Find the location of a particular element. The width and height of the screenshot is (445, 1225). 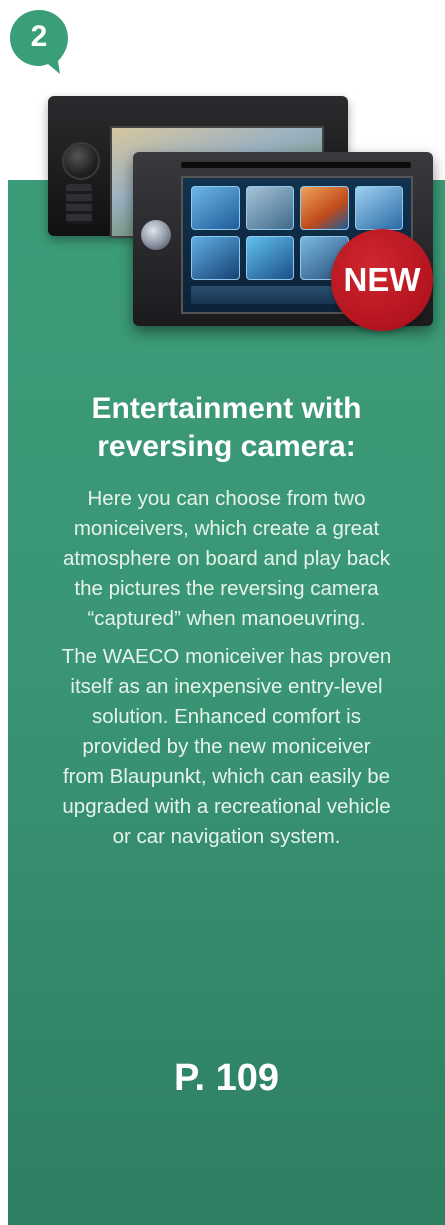

new-badge: NEW is located at coordinates (382, 280).